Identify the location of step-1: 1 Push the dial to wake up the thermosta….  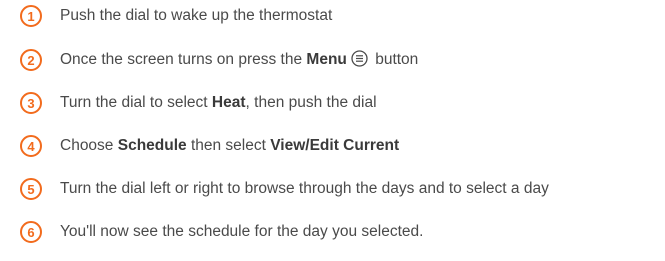
(176, 16).